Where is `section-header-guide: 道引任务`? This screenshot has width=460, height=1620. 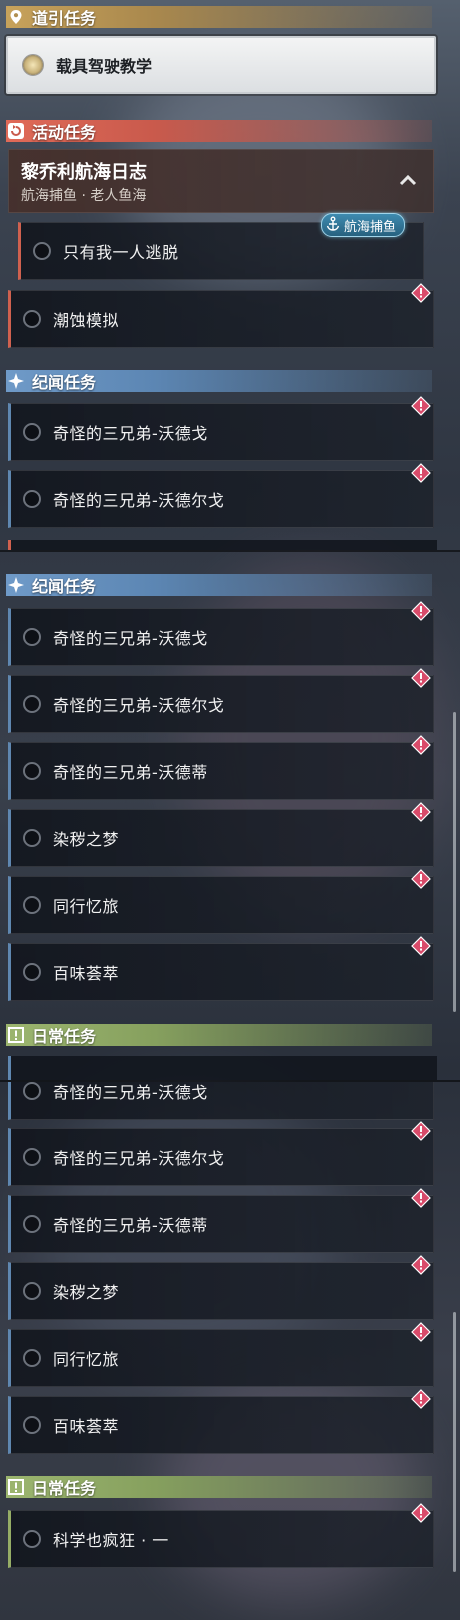
section-header-guide: 道引任务 is located at coordinates (219, 17).